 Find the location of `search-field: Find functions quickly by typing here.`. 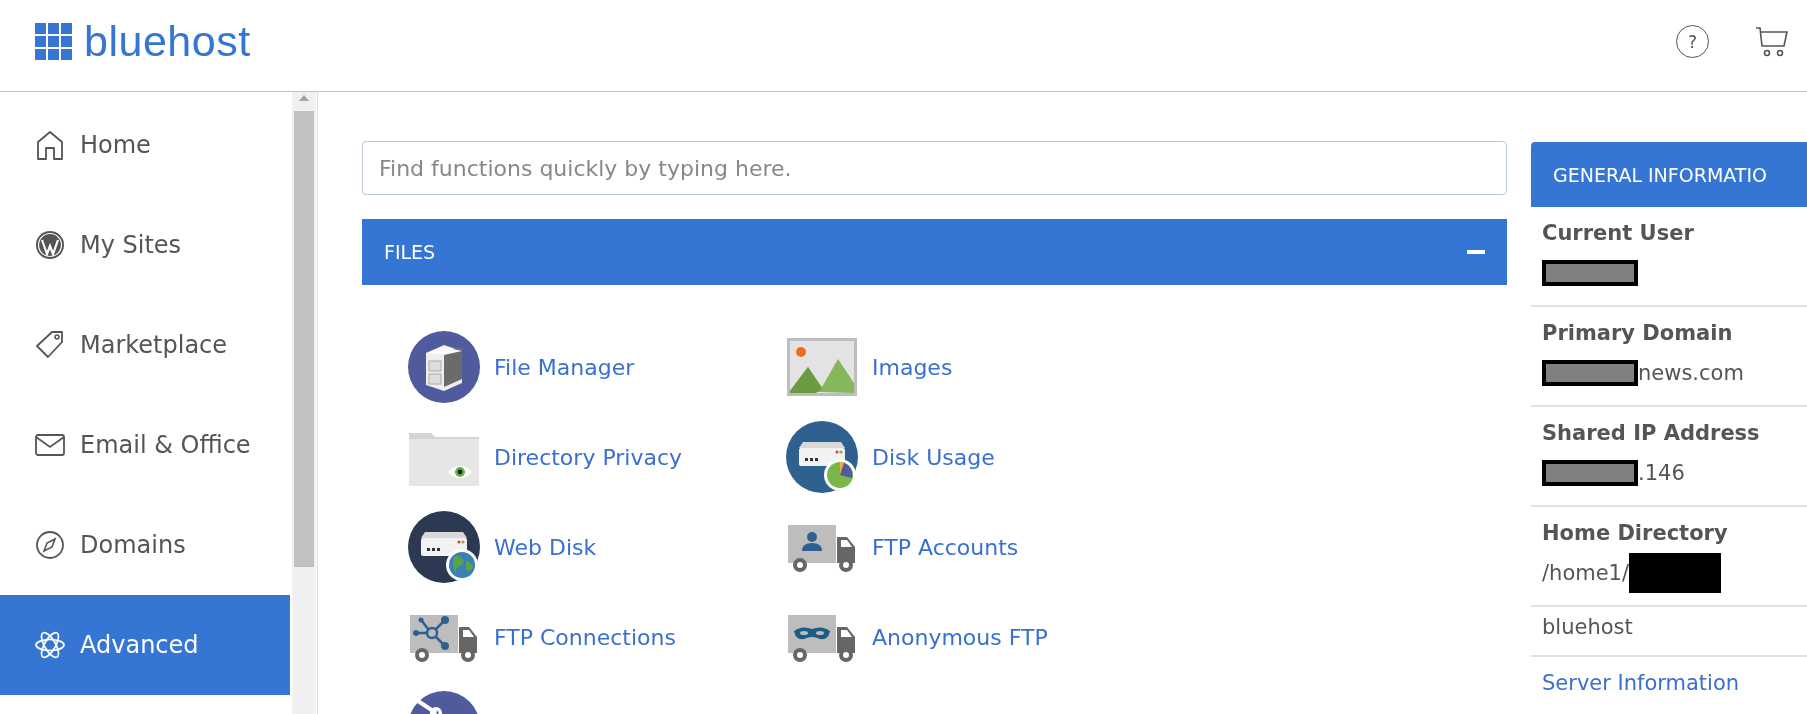

search-field: Find functions quickly by typing here. is located at coordinates (934, 168).